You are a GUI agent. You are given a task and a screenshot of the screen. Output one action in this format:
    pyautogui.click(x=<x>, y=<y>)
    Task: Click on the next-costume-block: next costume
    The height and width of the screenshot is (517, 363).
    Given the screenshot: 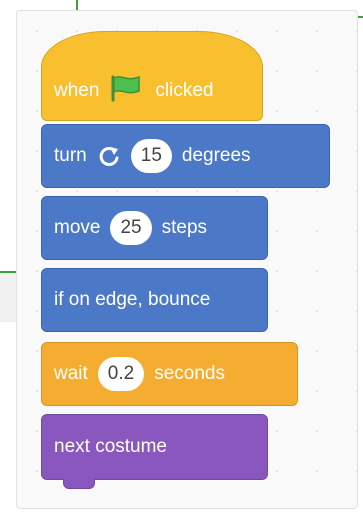 What is the action you would take?
    pyautogui.click(x=154, y=447)
    